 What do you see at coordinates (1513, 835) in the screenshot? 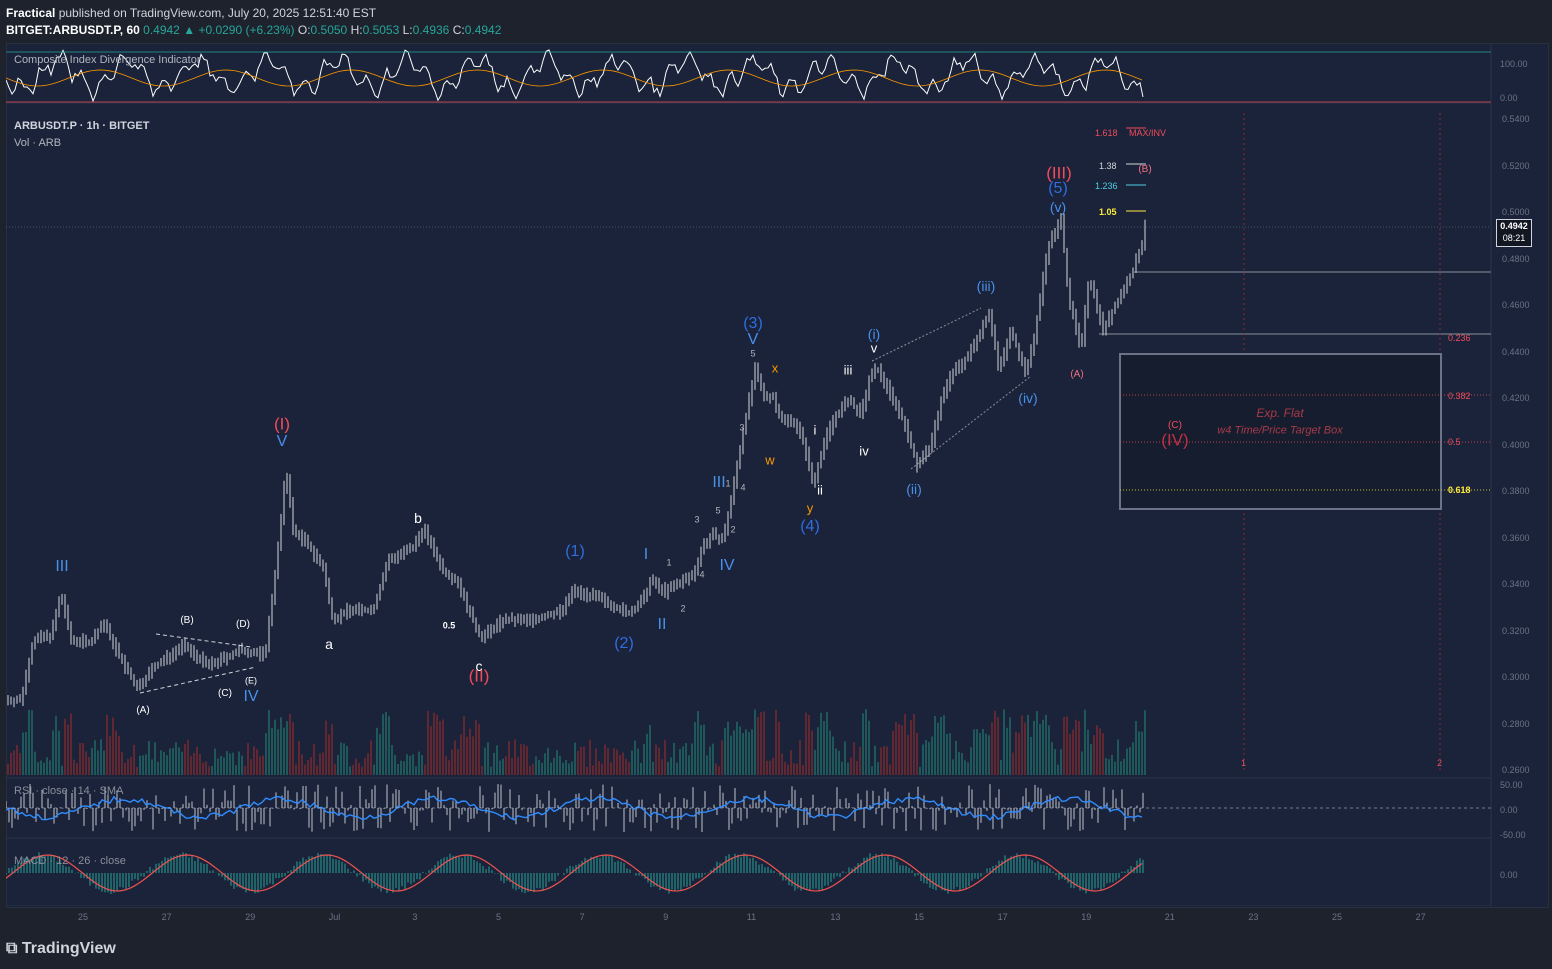
I see `rsi-scale-tick: -50.00` at bounding box center [1513, 835].